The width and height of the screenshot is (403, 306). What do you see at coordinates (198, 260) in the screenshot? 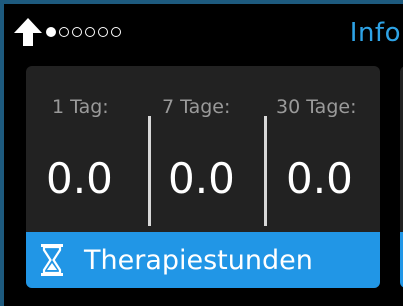
I see `card-title: Therapiestunden` at bounding box center [198, 260].